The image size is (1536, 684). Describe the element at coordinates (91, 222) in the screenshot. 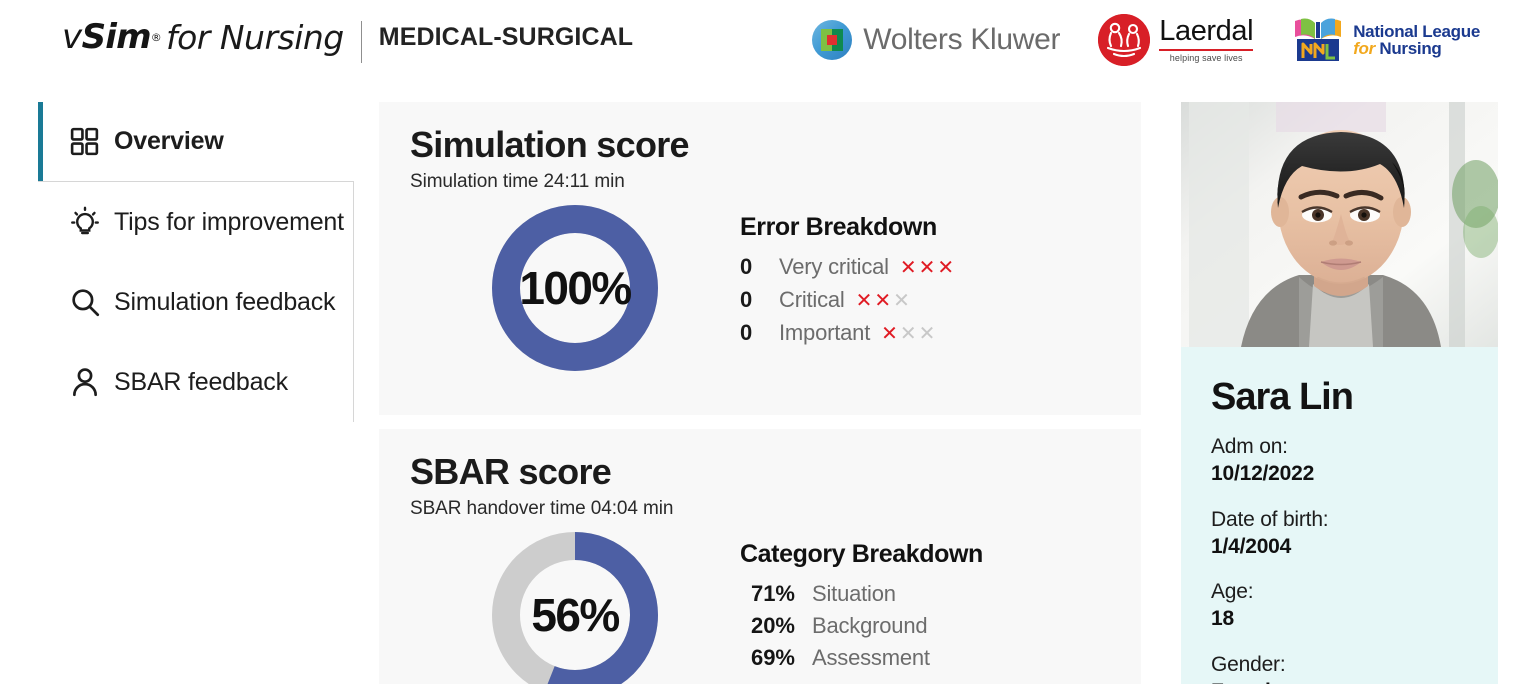

I see `lightbulb-icon` at that location.